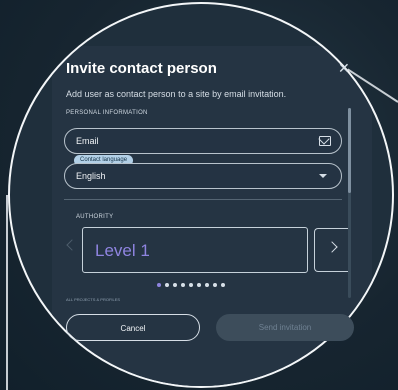 The image size is (398, 390). I want to click on send-invitation-button: Send invitation, so click(285, 327).